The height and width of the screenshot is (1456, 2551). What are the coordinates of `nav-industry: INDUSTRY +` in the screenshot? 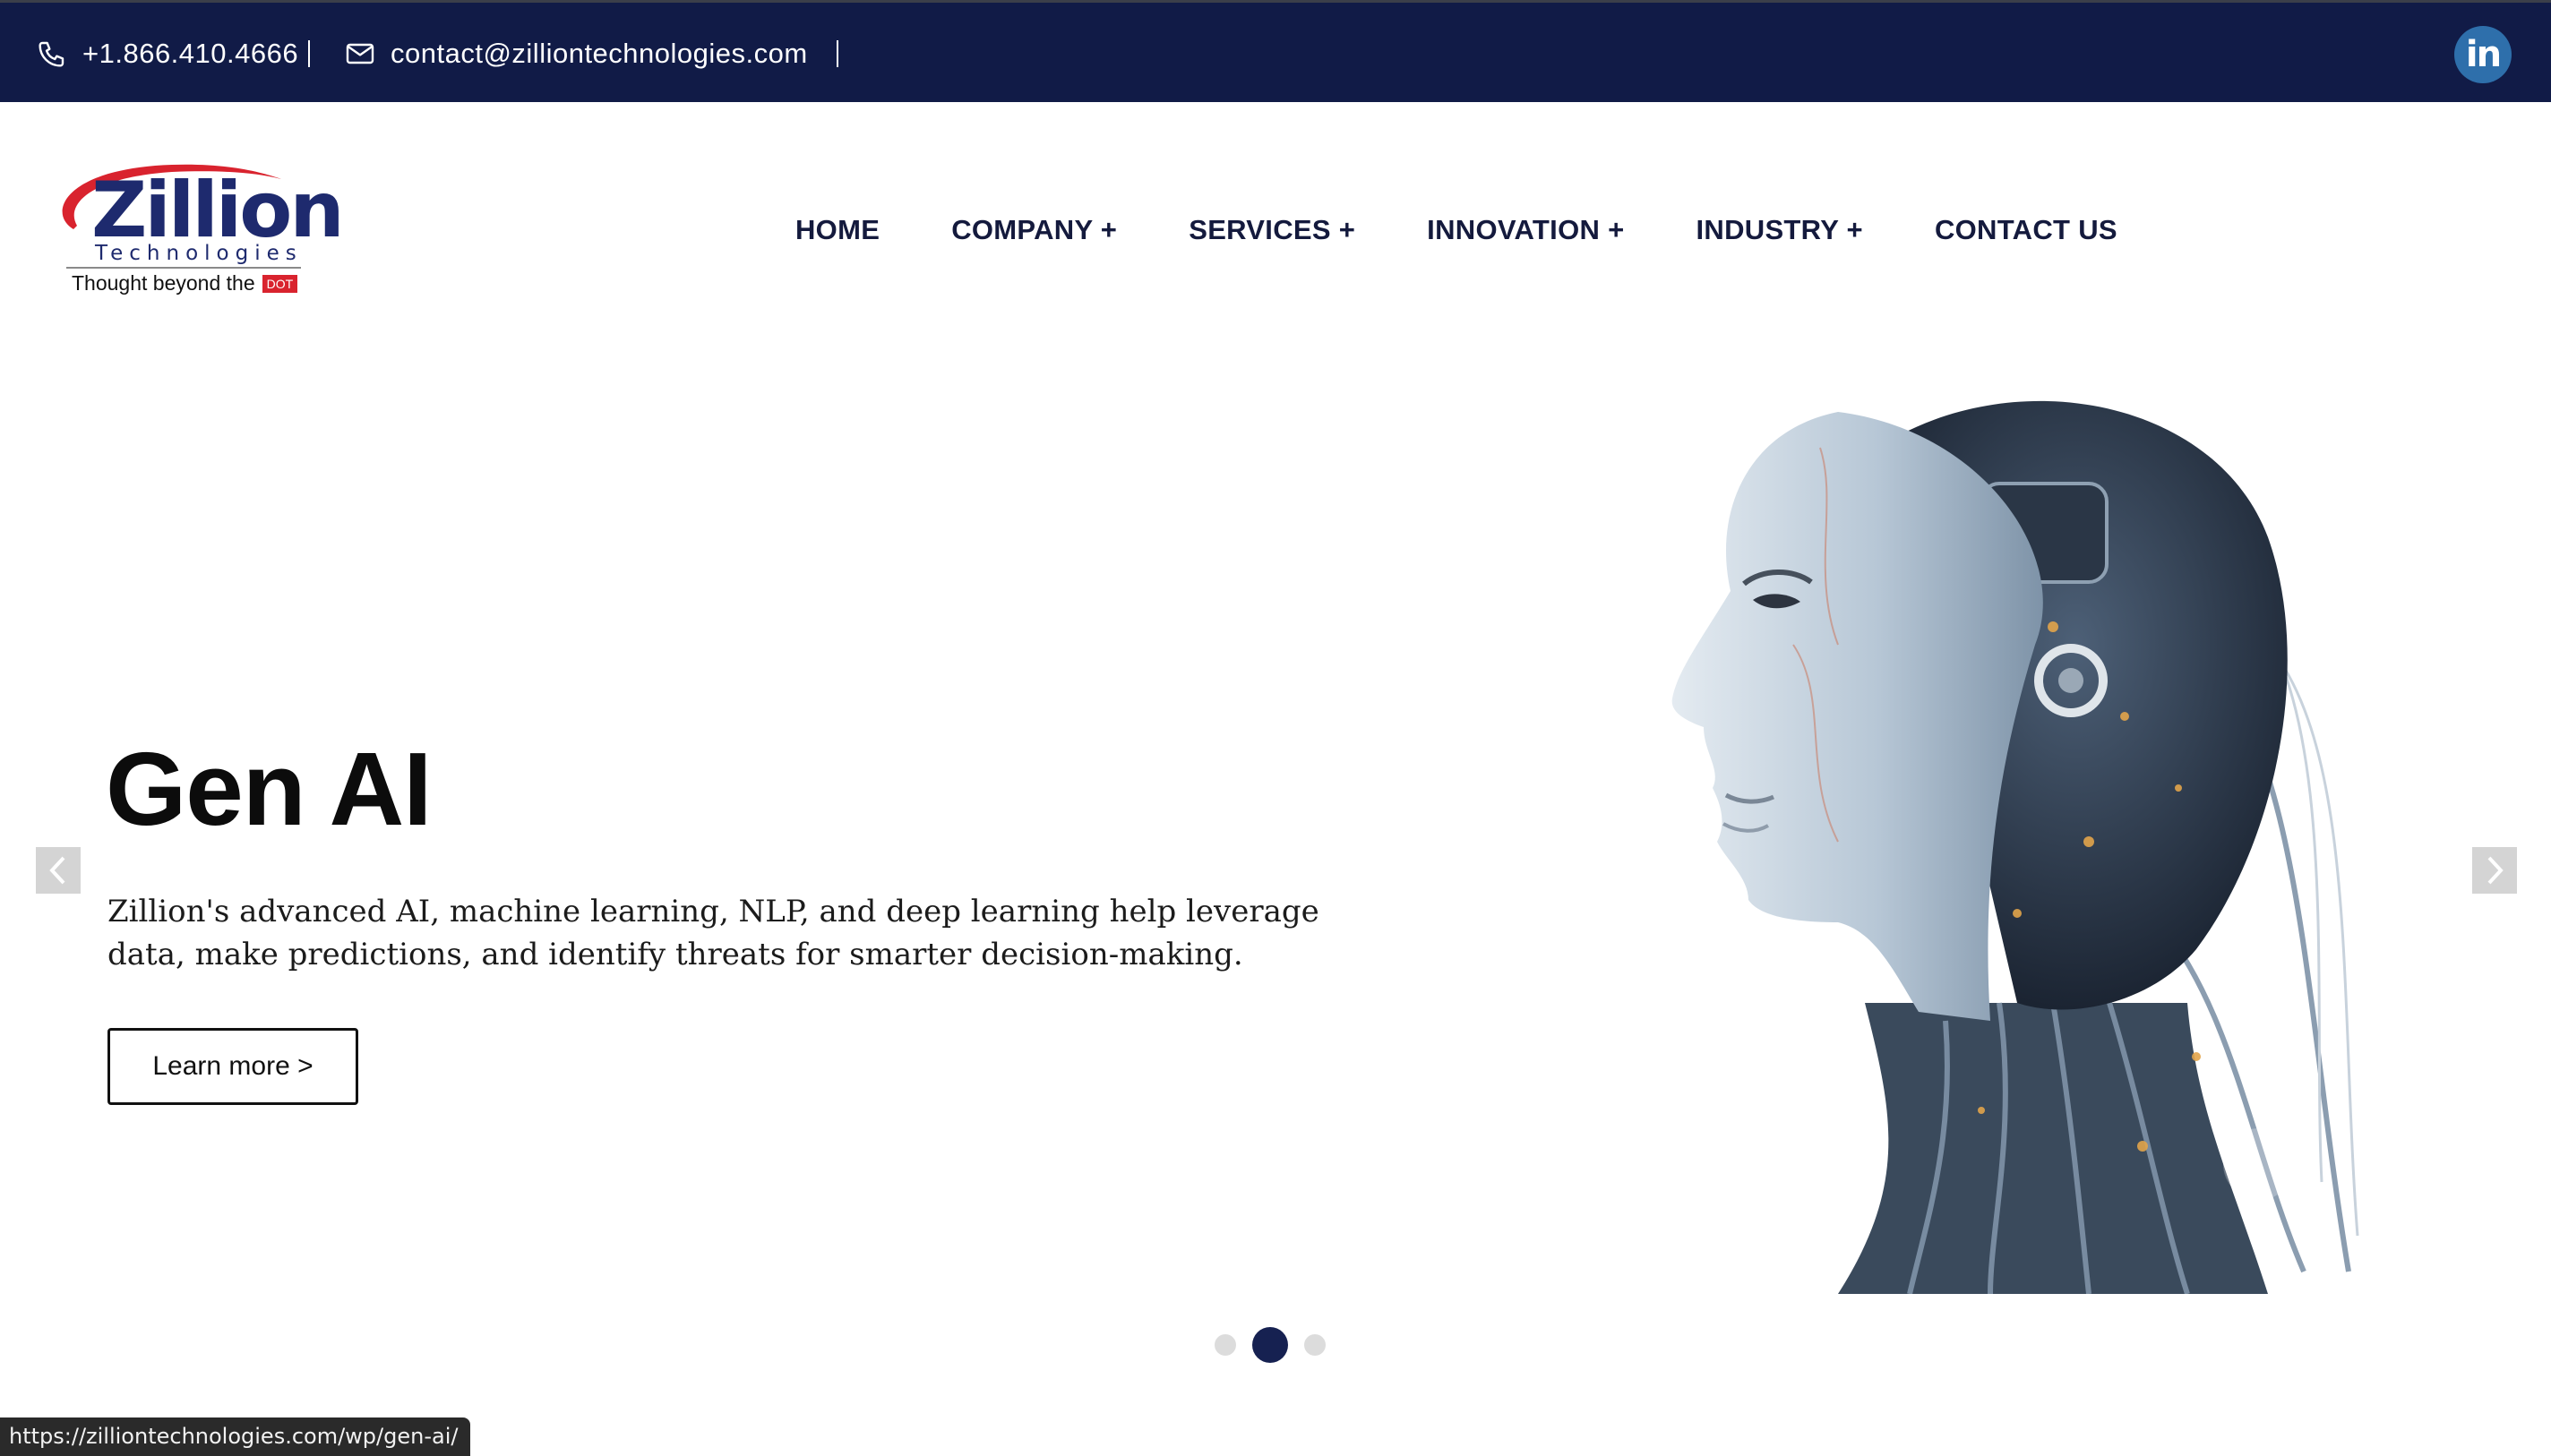 It's located at (1779, 230).